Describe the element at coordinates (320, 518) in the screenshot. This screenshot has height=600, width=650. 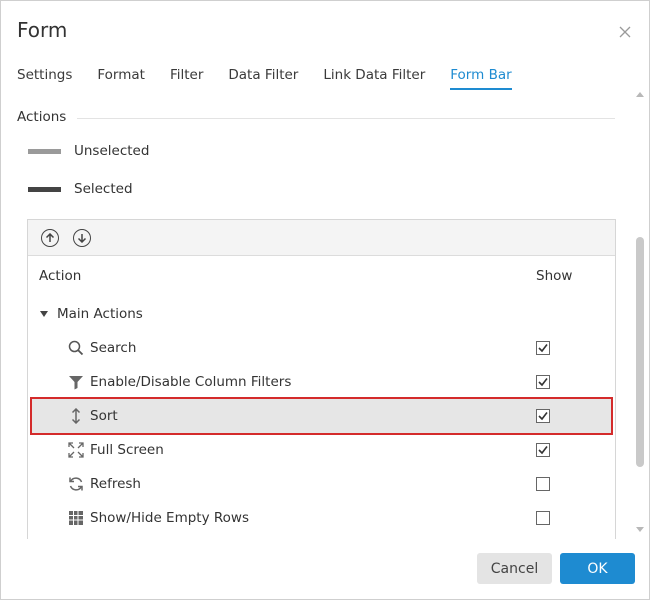
I see `table-row: Show/Hide Empty Rows` at that location.